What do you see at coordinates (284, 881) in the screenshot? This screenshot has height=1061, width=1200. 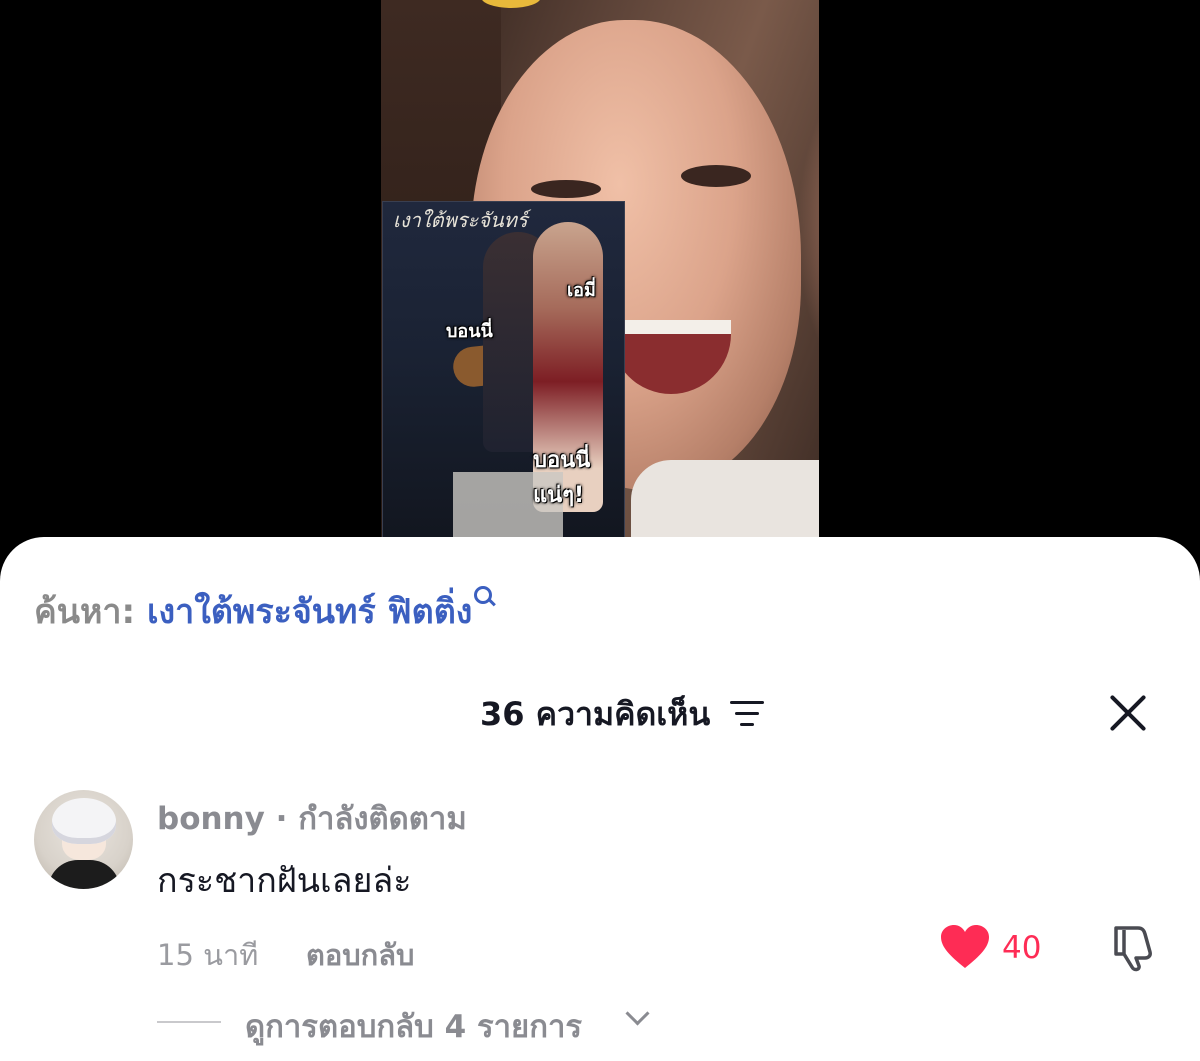 I see `comment-text: กระชากฝันเลยล่ะ` at bounding box center [284, 881].